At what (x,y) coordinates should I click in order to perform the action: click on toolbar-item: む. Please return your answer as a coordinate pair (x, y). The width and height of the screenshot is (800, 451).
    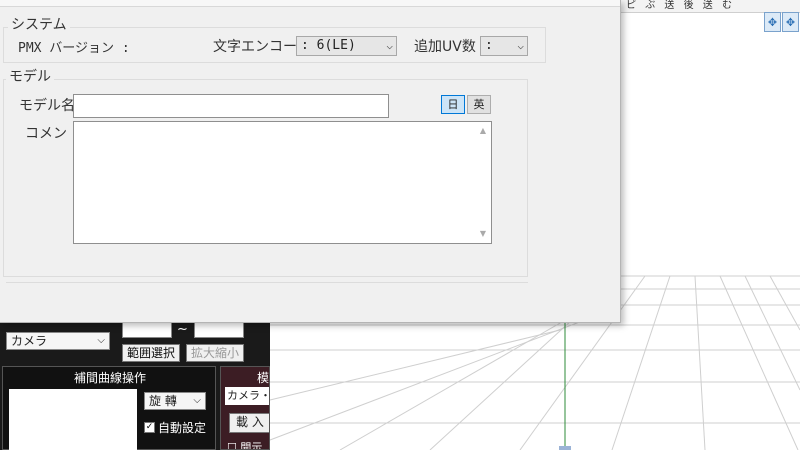
    Looking at the image, I should click on (727, 6).